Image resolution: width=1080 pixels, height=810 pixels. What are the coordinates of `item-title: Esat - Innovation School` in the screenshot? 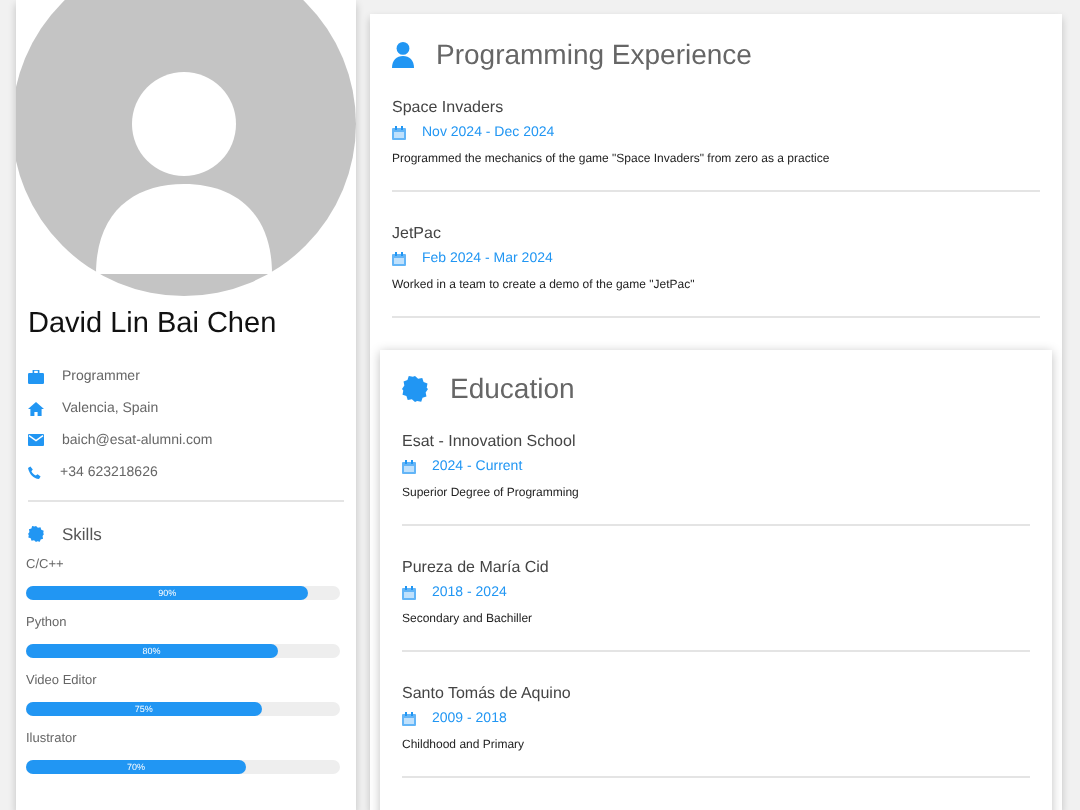 It's located at (490, 441).